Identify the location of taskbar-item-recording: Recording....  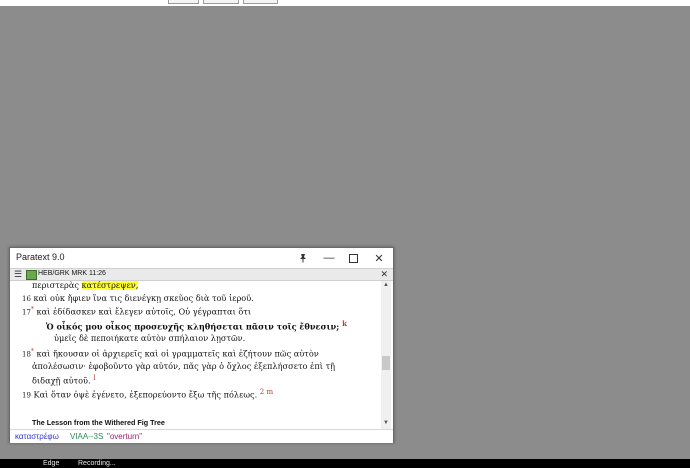
(97, 463).